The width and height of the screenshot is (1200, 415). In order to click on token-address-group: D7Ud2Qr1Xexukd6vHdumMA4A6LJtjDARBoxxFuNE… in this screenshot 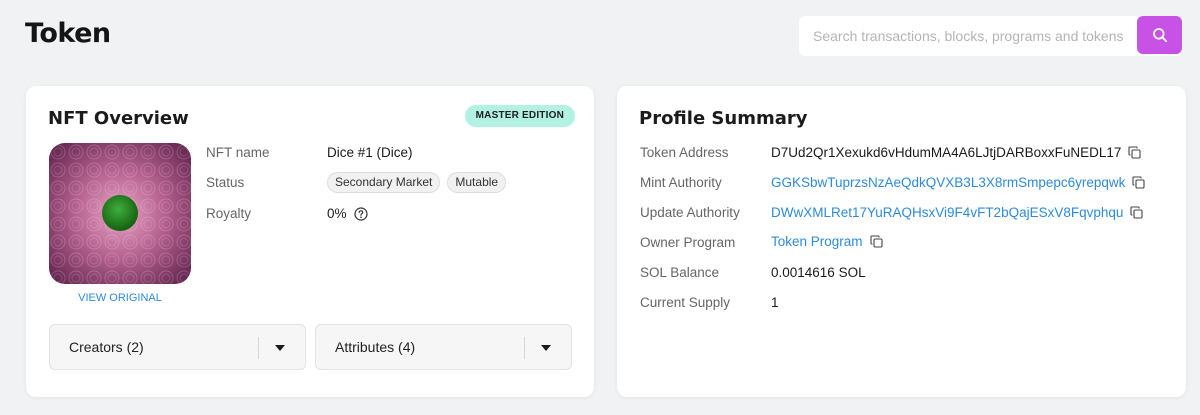, I will do `click(956, 152)`.